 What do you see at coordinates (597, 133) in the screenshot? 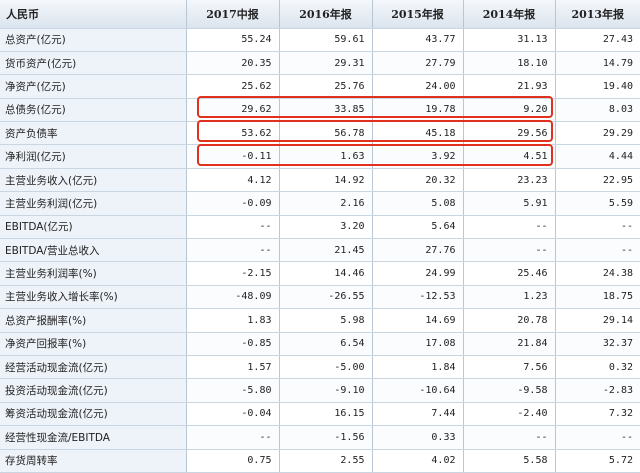
I see `table-cell: 29.29` at bounding box center [597, 133].